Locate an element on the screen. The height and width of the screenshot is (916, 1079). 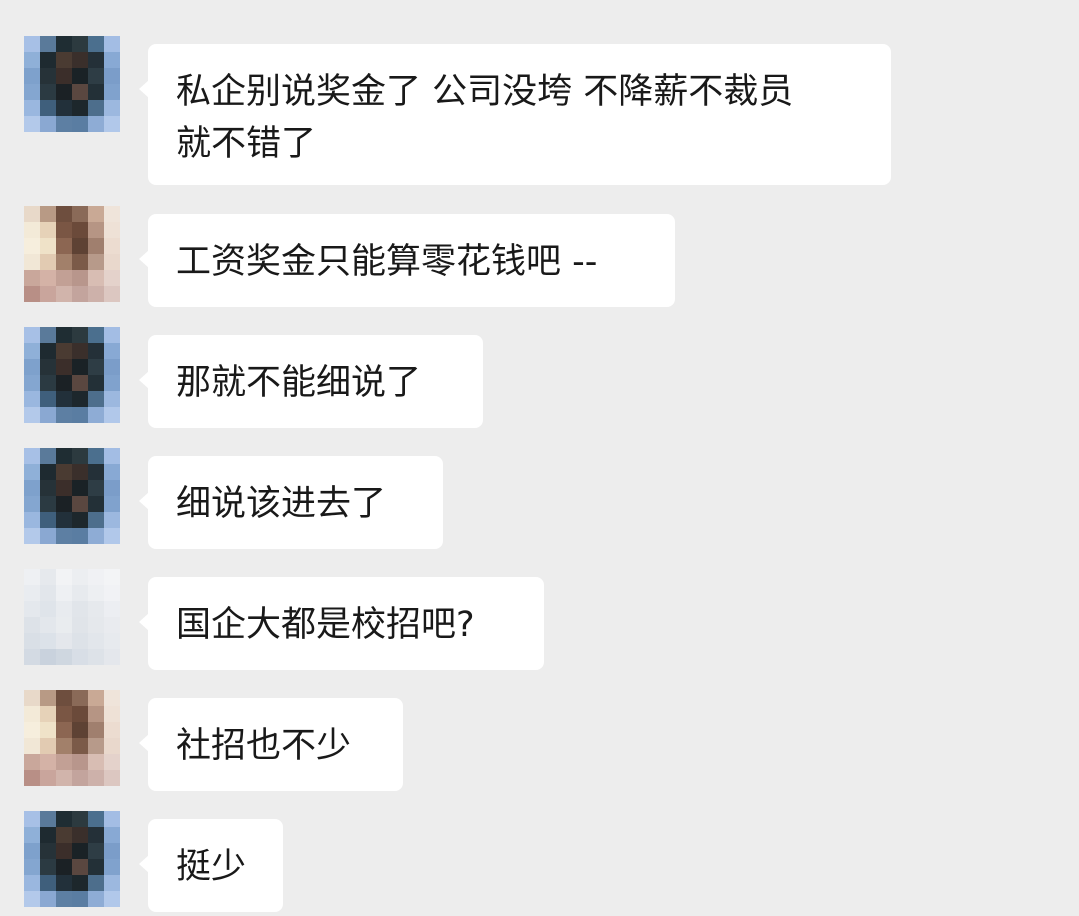
message-bubble: 细说该进去了 is located at coordinates (291, 502).